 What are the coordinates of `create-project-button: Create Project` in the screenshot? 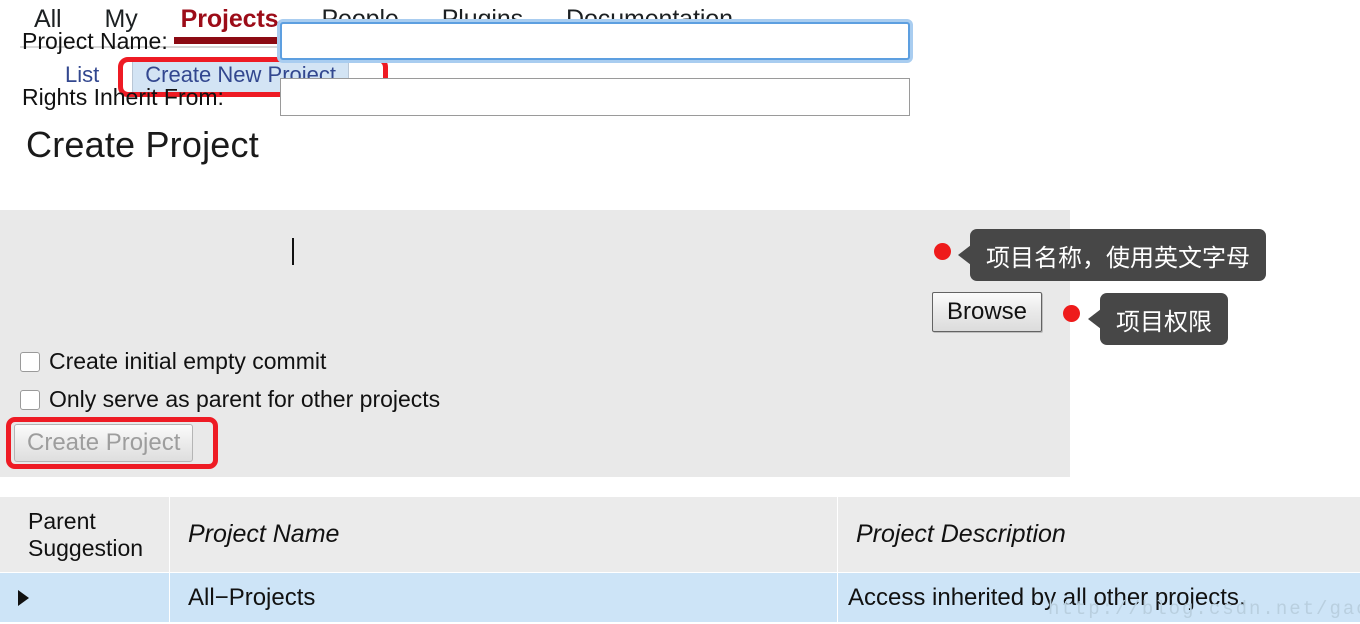 It's located at (104, 443).